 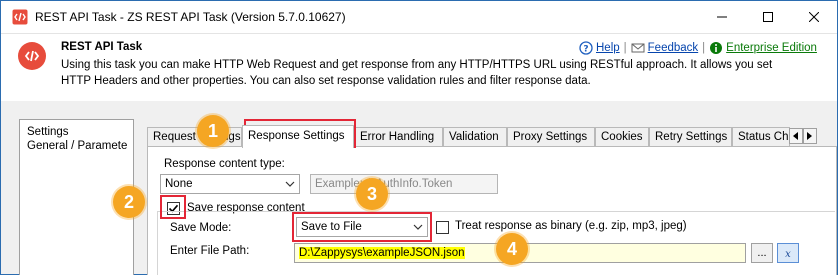 What do you see at coordinates (48, 132) in the screenshot?
I see `tree-item-settings: Settings` at bounding box center [48, 132].